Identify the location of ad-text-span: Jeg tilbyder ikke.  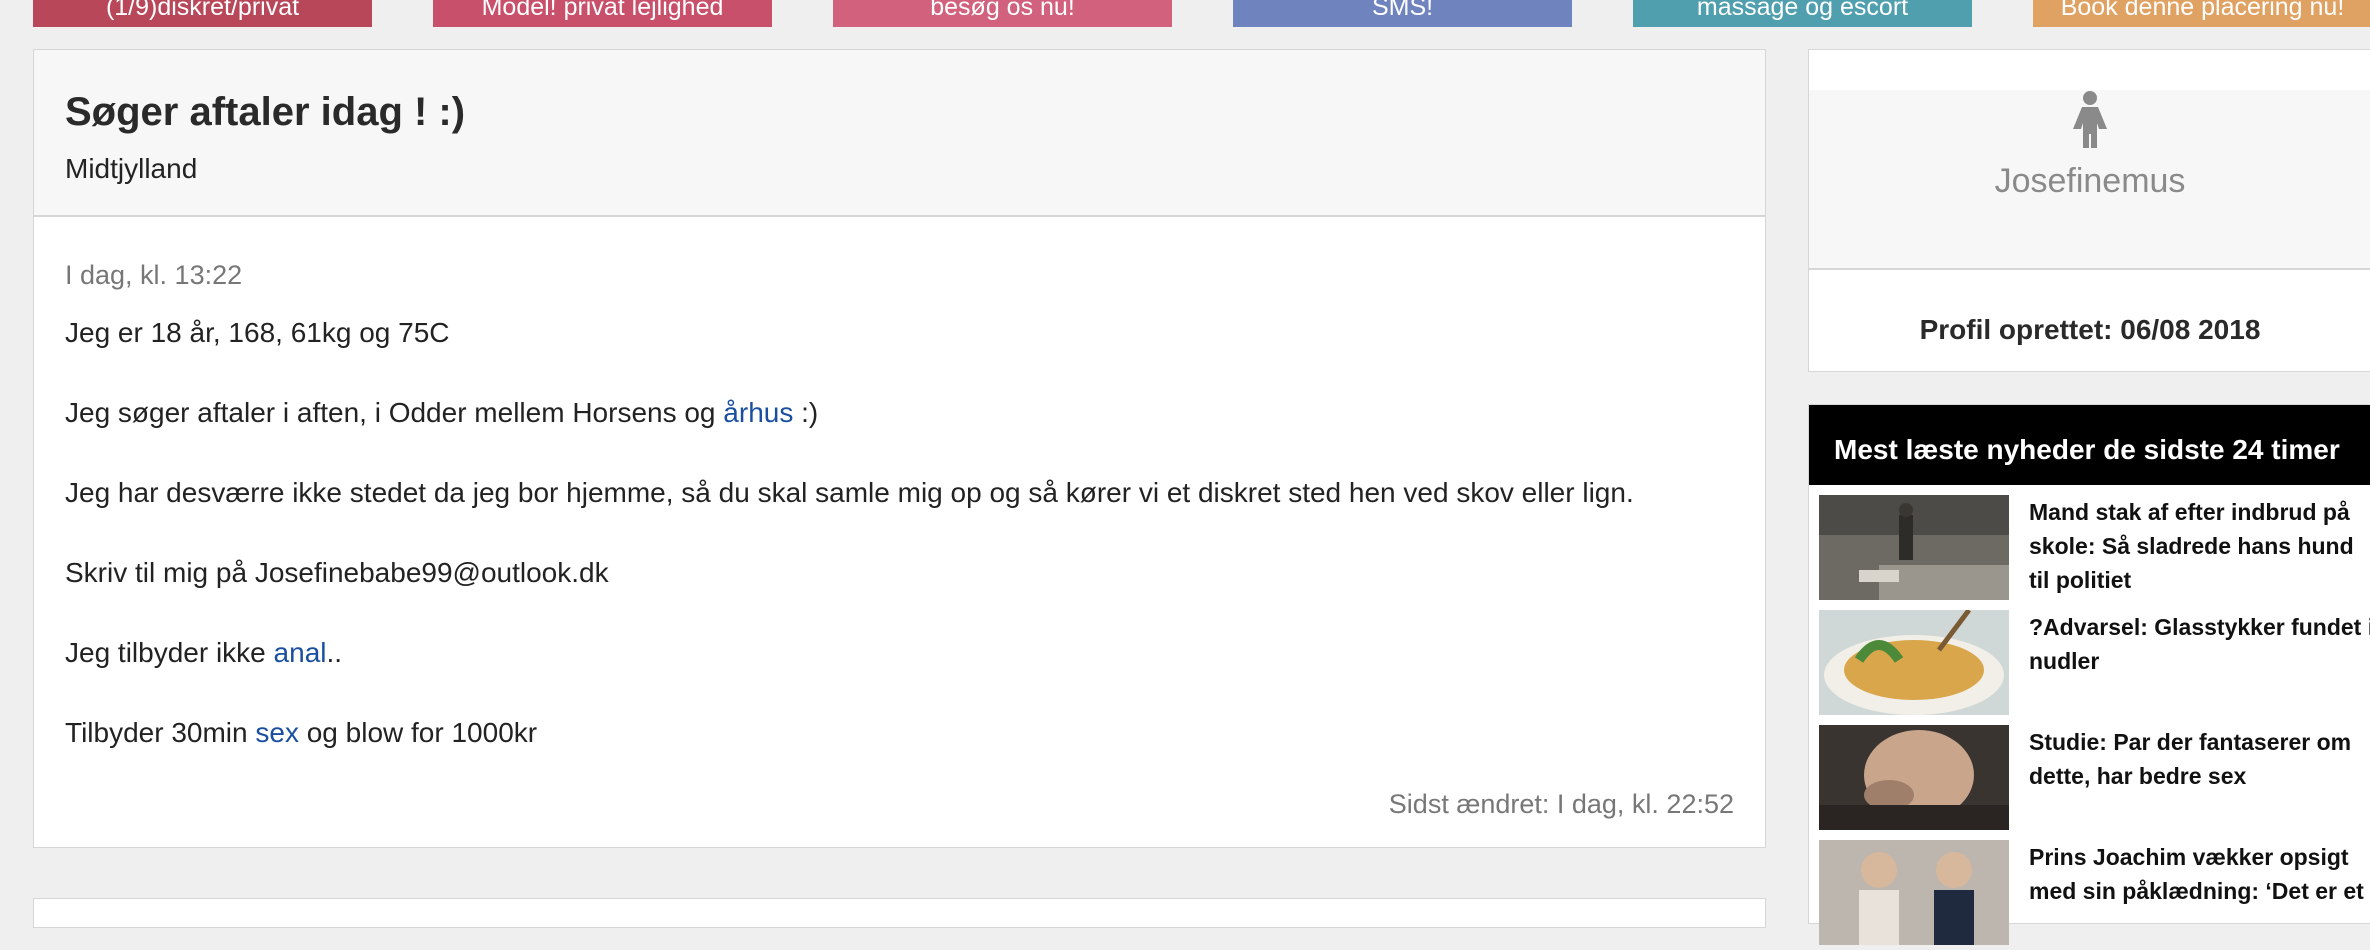
(169, 652).